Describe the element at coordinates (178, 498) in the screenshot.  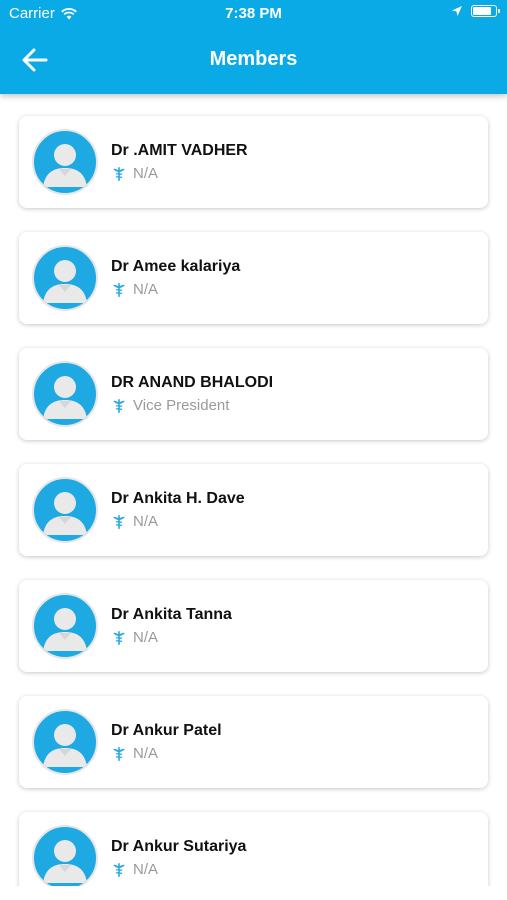
I see `member-name: Dr Ankita H. Dave` at that location.